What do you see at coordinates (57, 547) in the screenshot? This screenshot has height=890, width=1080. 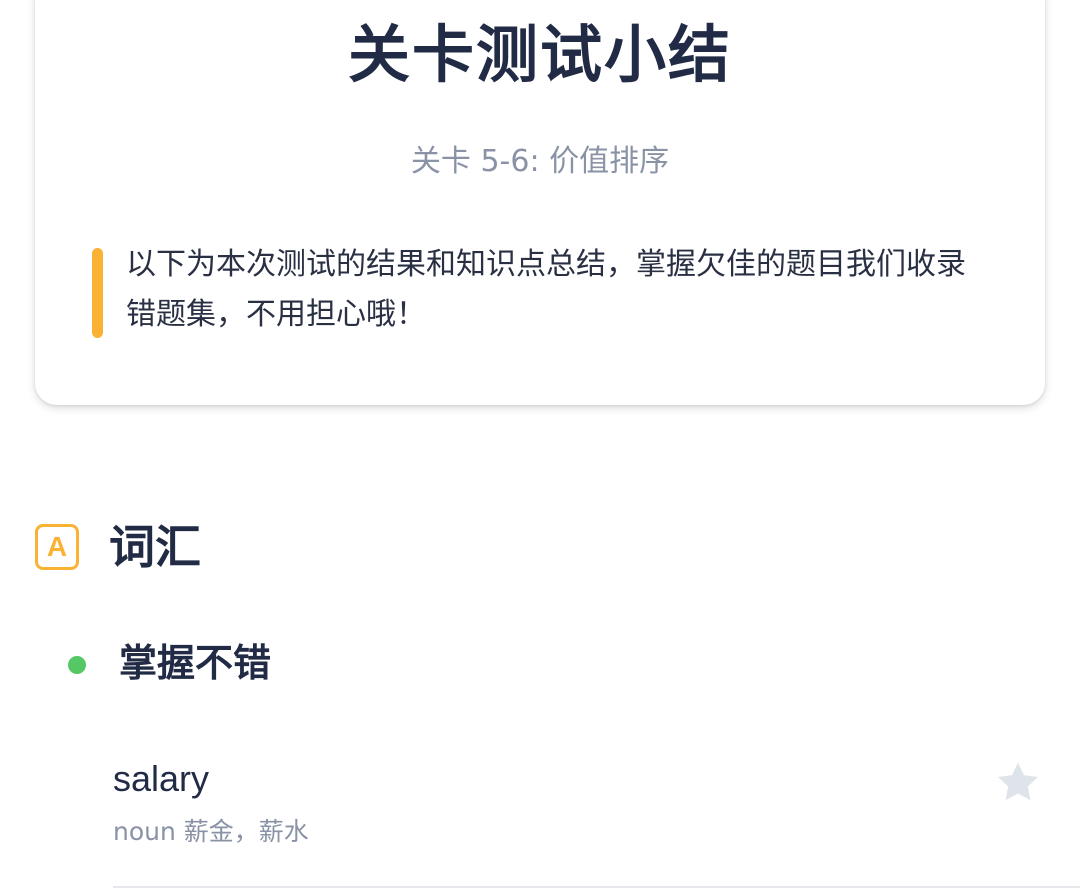 I see `vocab-letter-icon: A` at bounding box center [57, 547].